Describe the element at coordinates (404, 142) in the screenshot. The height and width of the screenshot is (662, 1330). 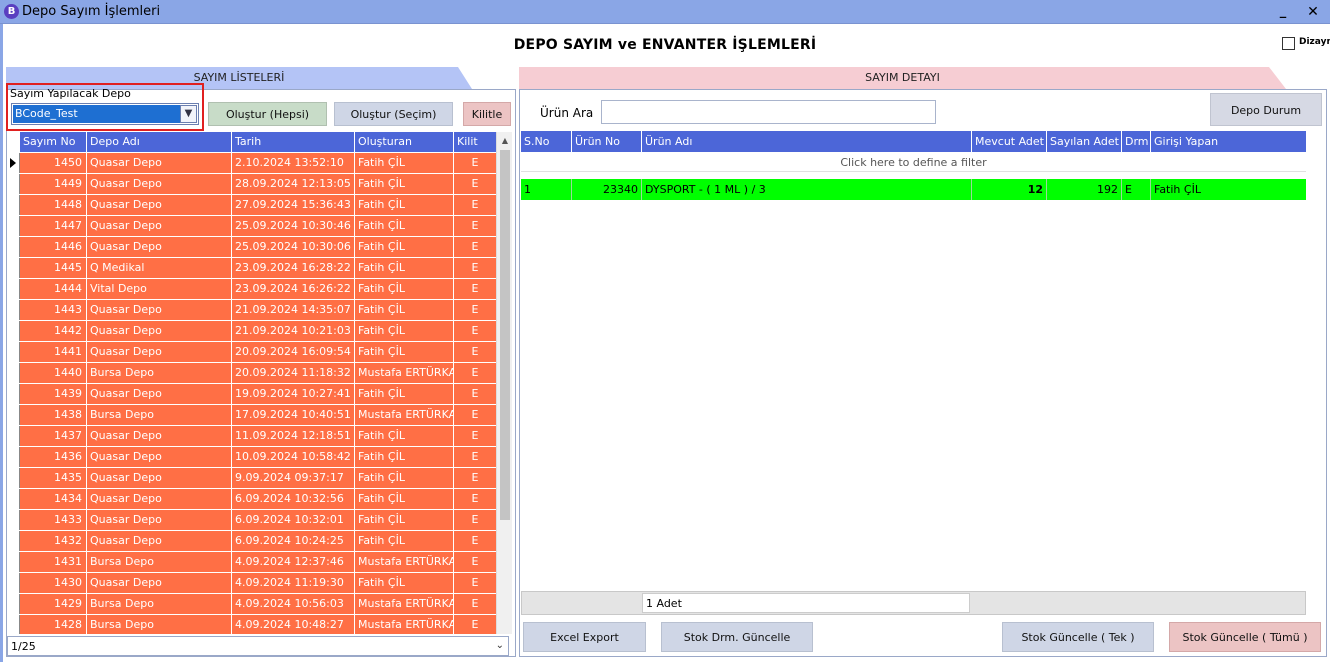
I see `column-header-olusturan: Oluşturan` at that location.